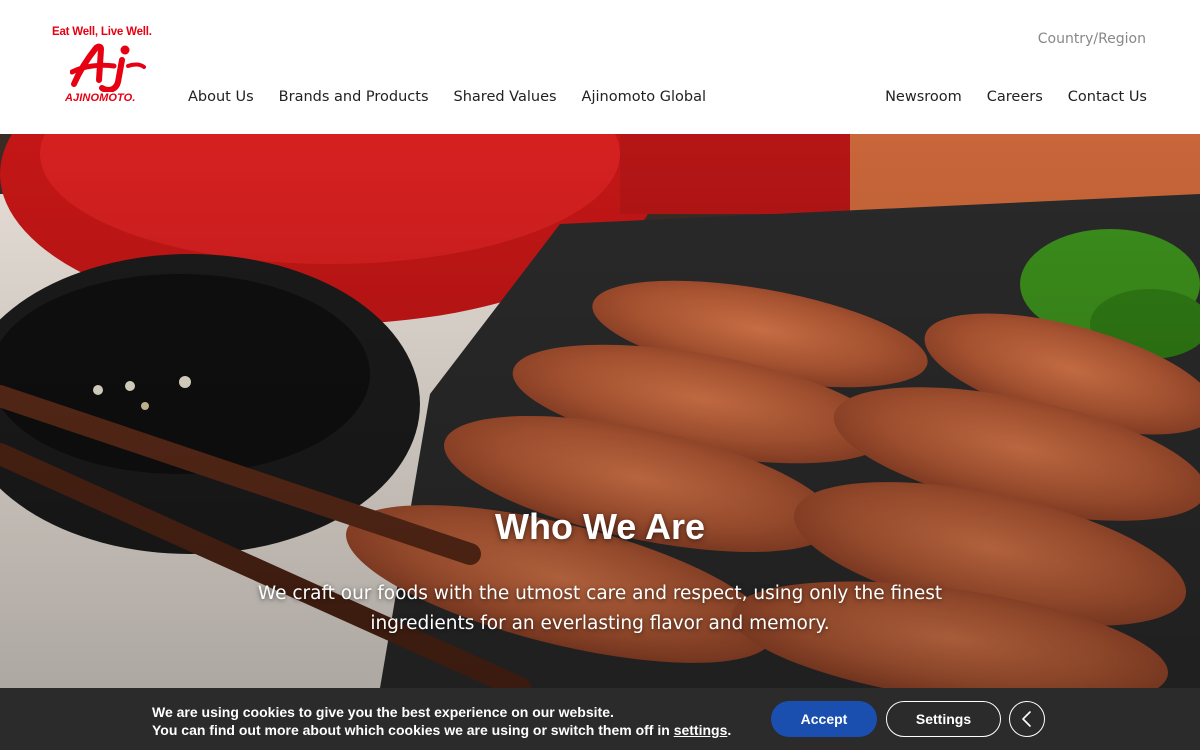  What do you see at coordinates (824, 719) in the screenshot?
I see `accept-cookies-button: Accept` at bounding box center [824, 719].